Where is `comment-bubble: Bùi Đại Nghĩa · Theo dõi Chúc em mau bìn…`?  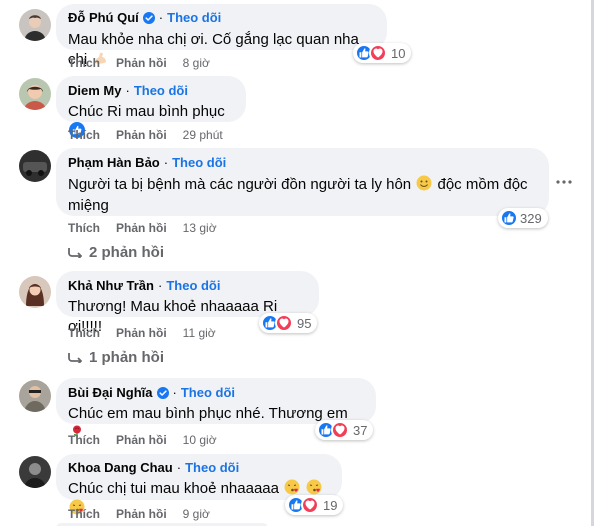
comment-bubble: Bùi Đại Nghĩa · Theo dõi Chúc em mau bìn… is located at coordinates (216, 408).